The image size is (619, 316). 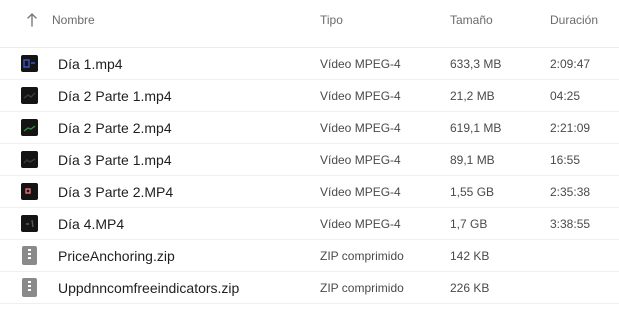 What do you see at coordinates (471, 20) in the screenshot?
I see `column-header-size: Tamaño` at bounding box center [471, 20].